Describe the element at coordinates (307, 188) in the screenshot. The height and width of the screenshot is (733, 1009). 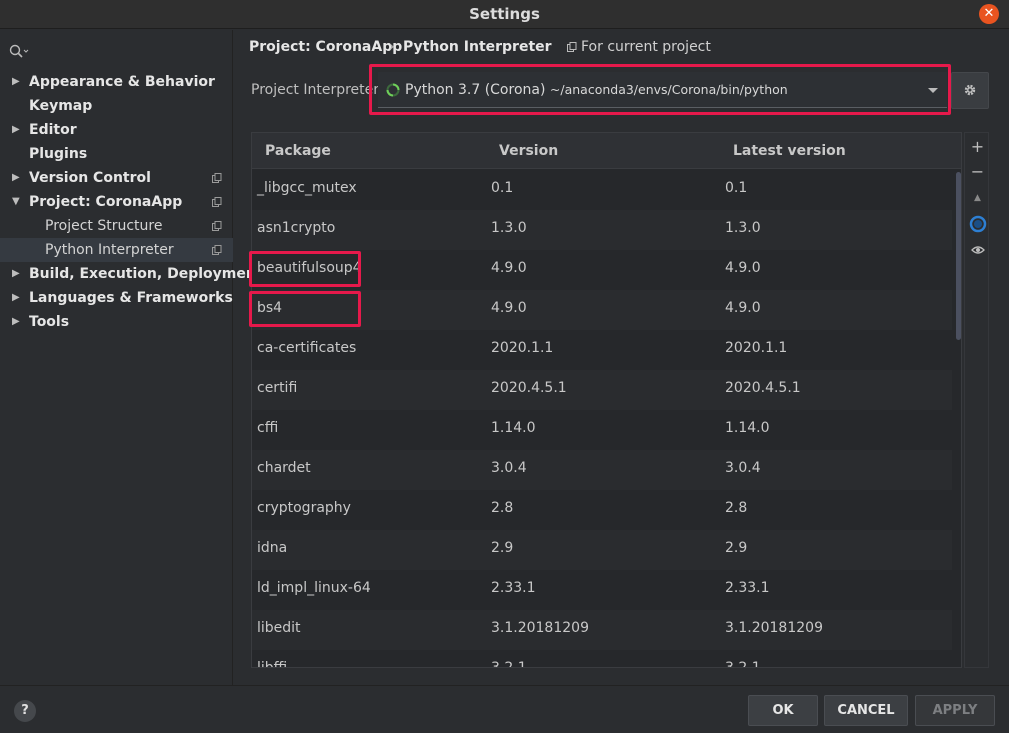
I see `package-name: _libgcc_mutex` at that location.